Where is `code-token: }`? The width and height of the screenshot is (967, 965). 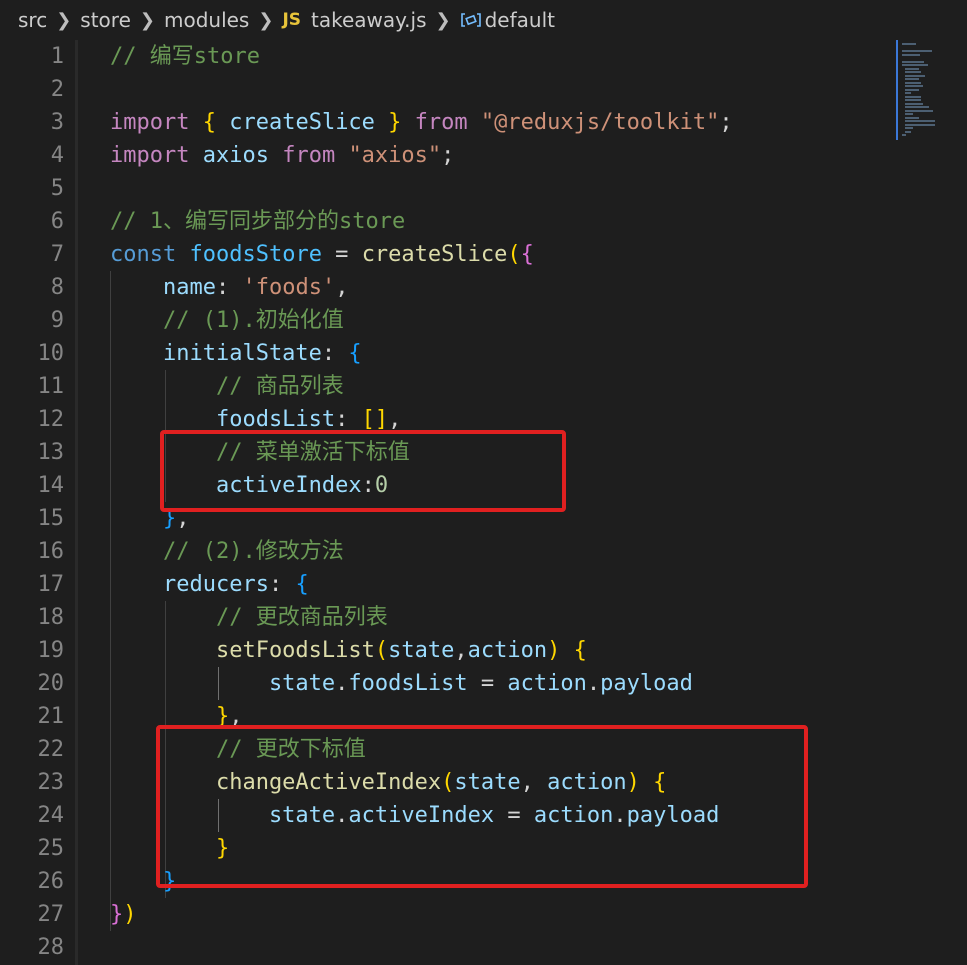 code-token: } is located at coordinates (395, 122).